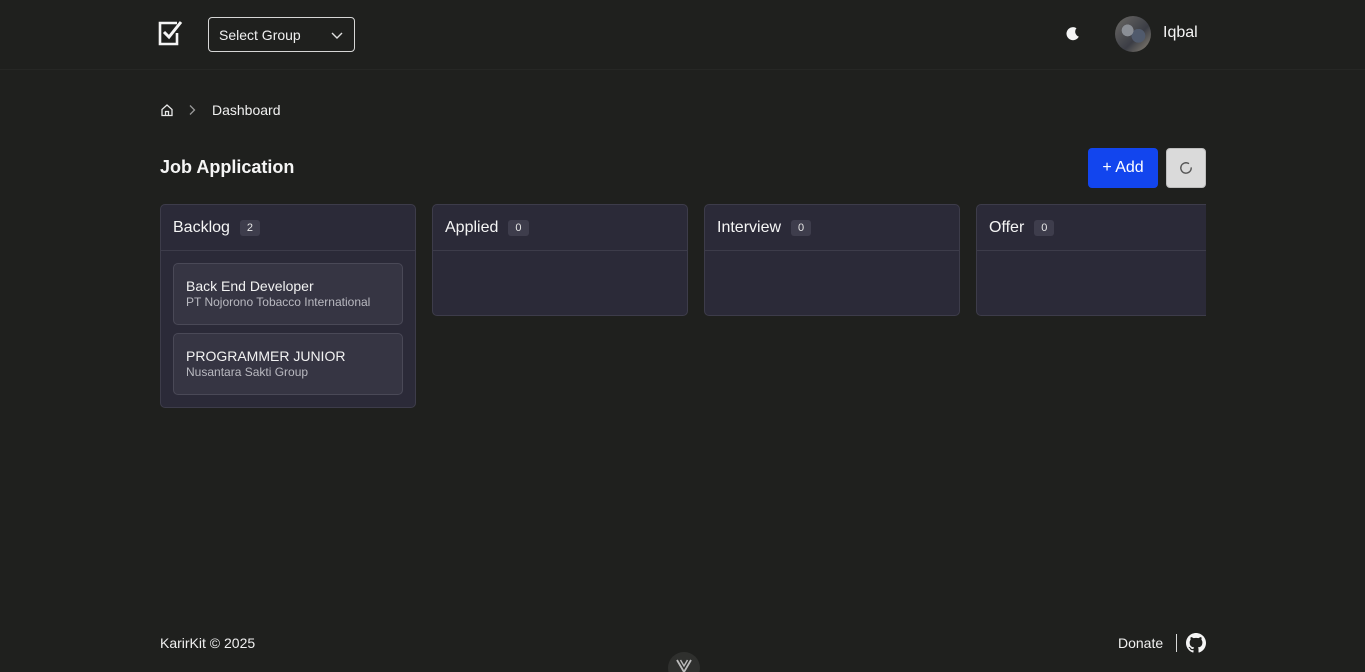  I want to click on column-applied: Applied 0, so click(560, 260).